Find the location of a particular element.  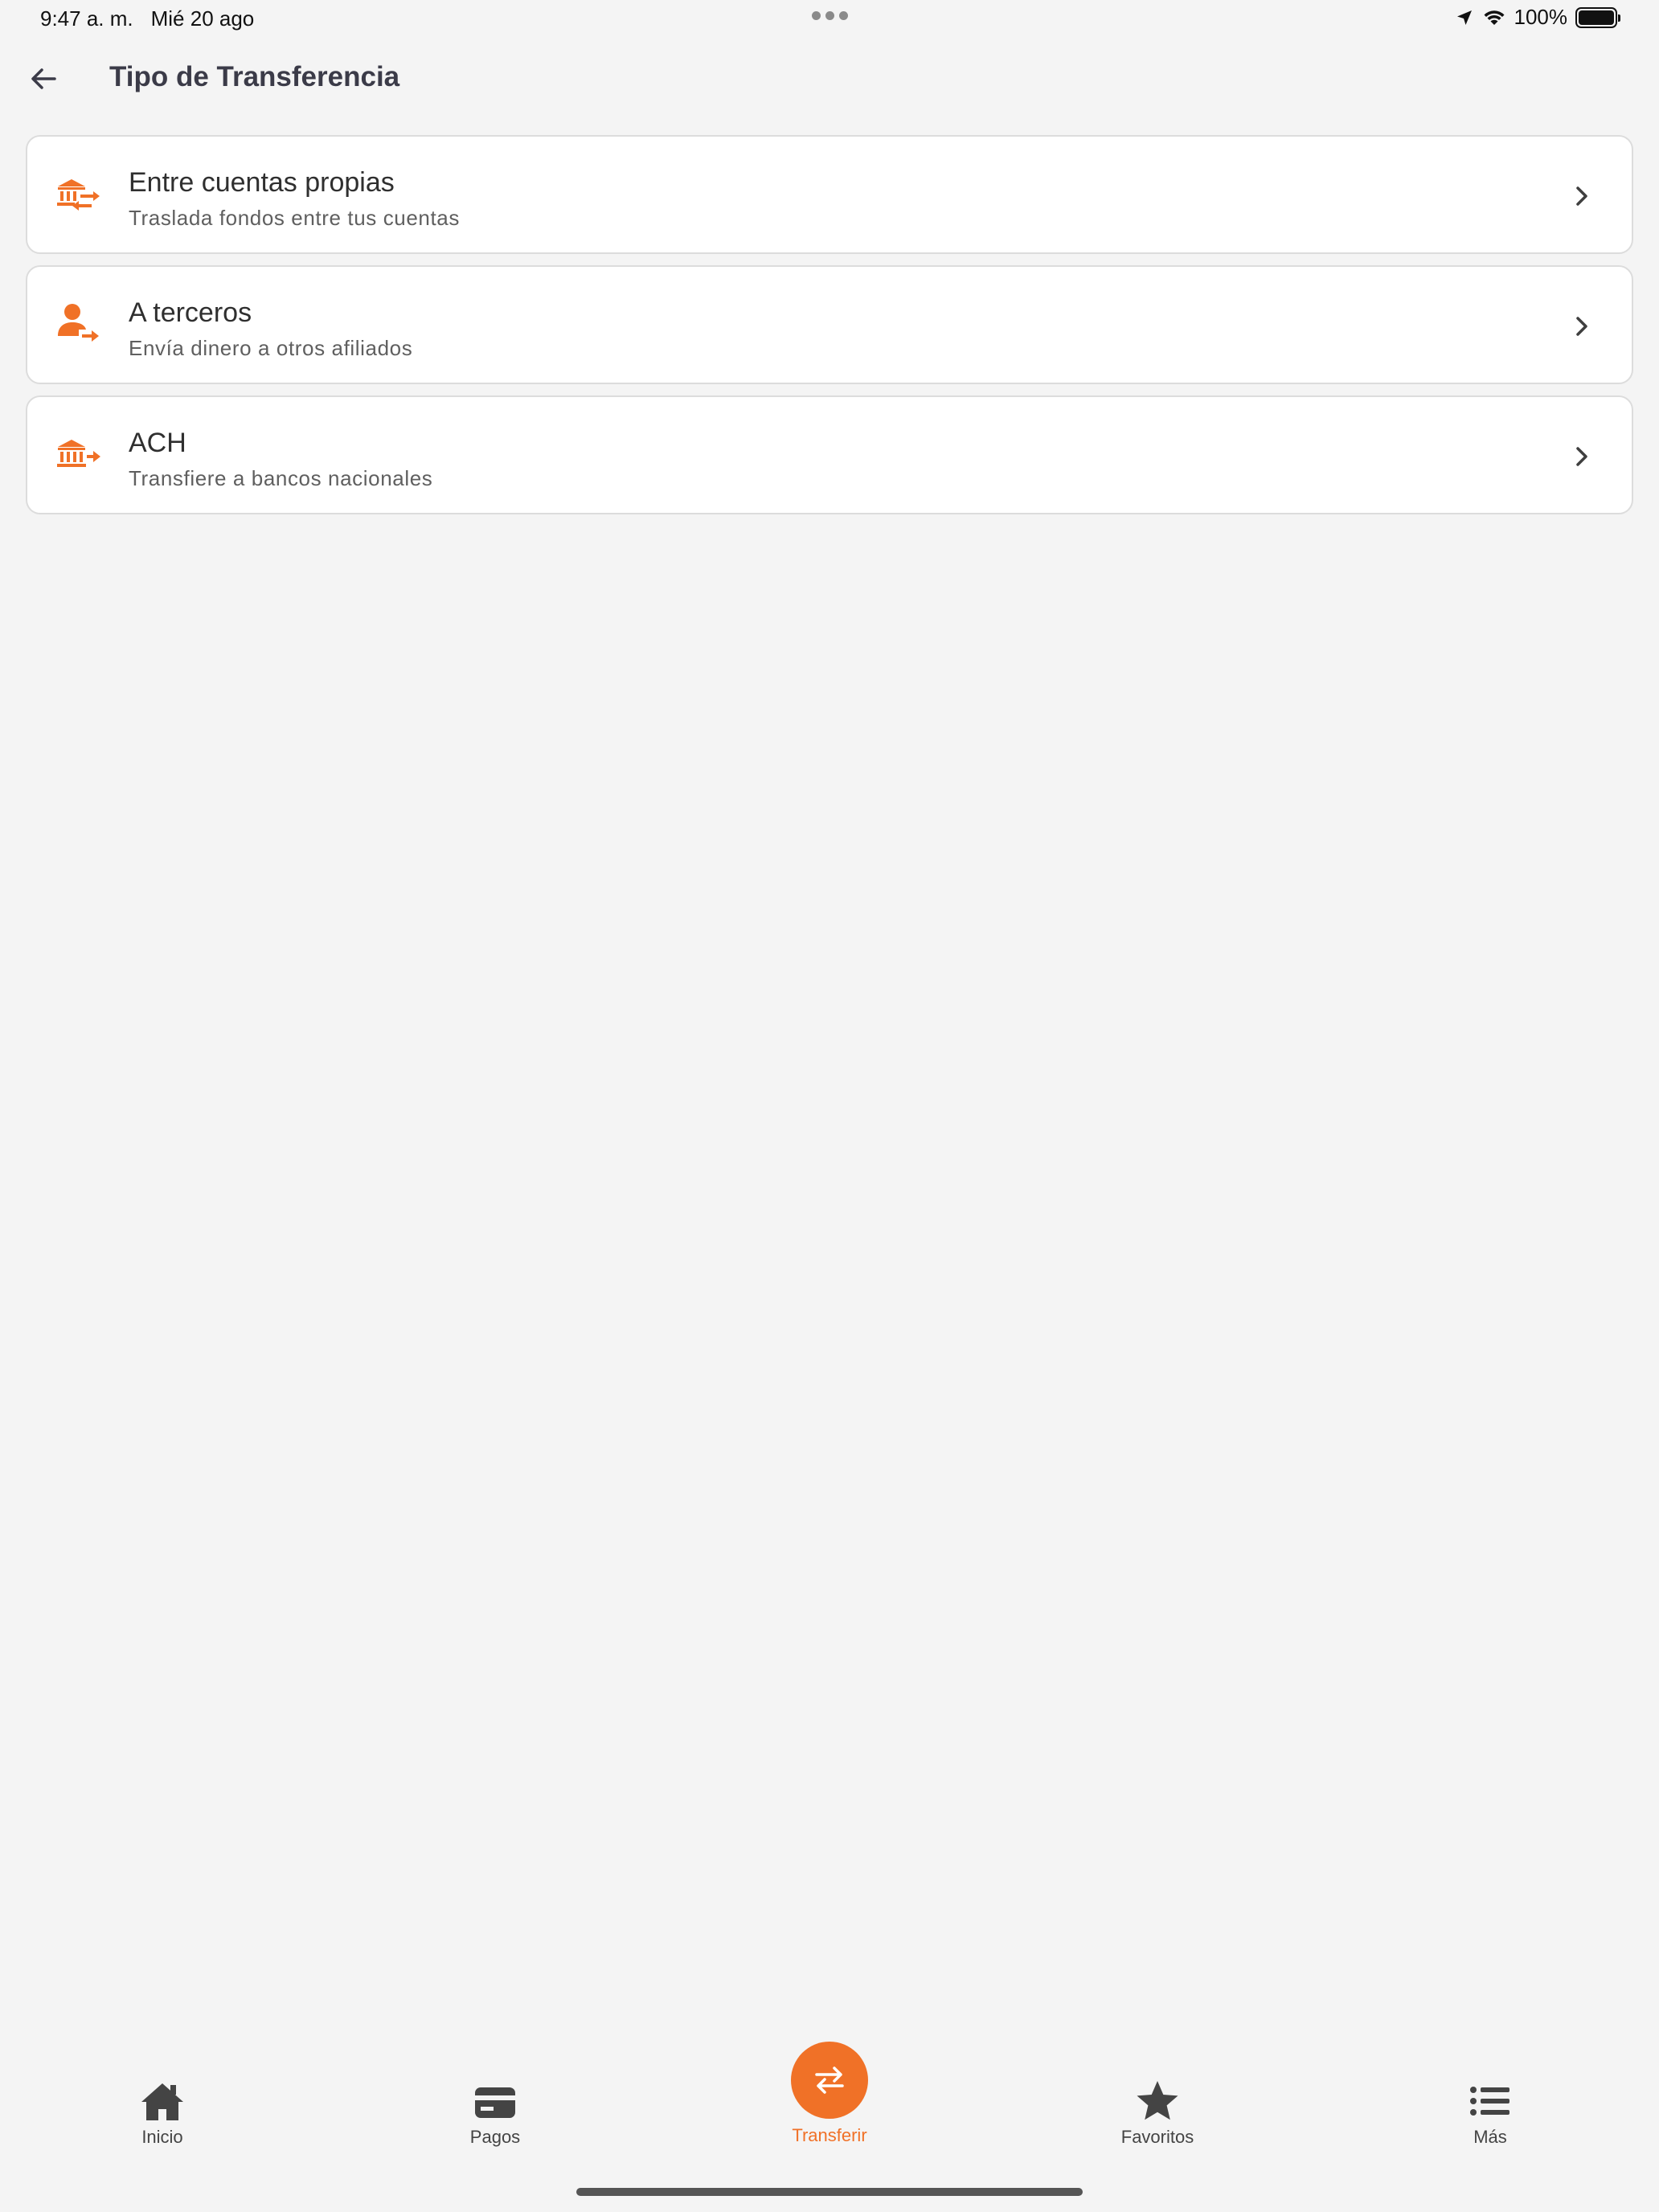

option-subtitle: Traslada fondos entre tus cuentas is located at coordinates (294, 218).